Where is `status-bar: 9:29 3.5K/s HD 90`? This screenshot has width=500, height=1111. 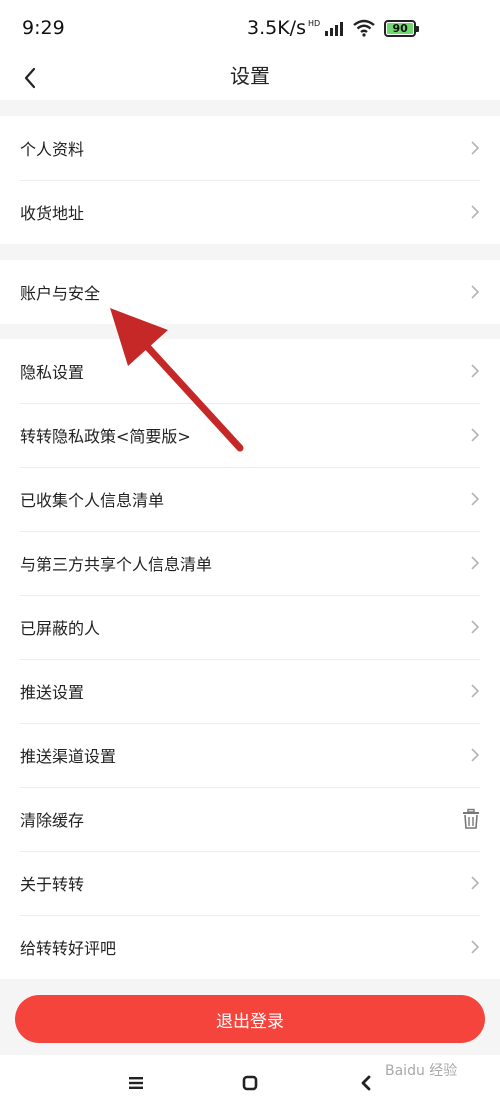
status-bar: 9:29 3.5K/s HD 90 is located at coordinates (250, 28).